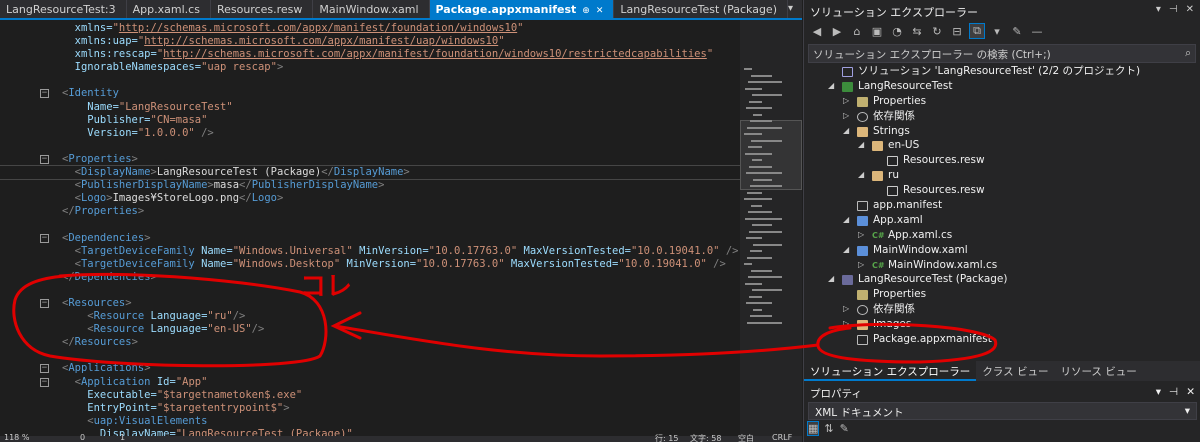  What do you see at coordinates (1002, 175) in the screenshot?
I see `tree-node: ◢ ru` at bounding box center [1002, 175].